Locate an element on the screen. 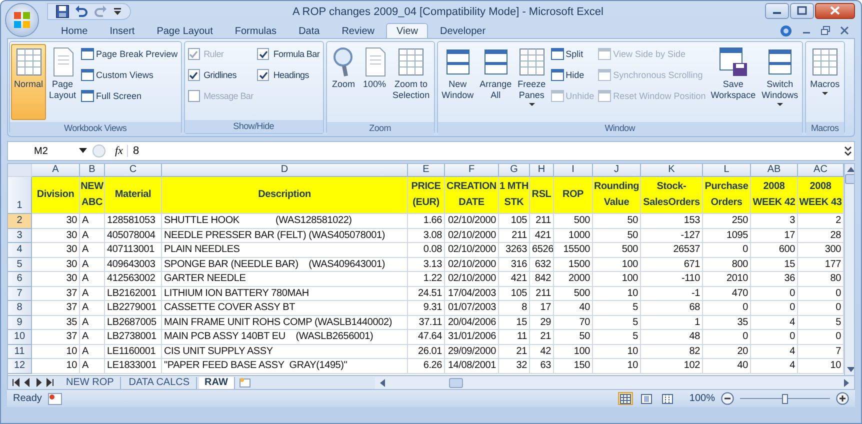  ribbon-button: Page Break Preview is located at coordinates (129, 54).